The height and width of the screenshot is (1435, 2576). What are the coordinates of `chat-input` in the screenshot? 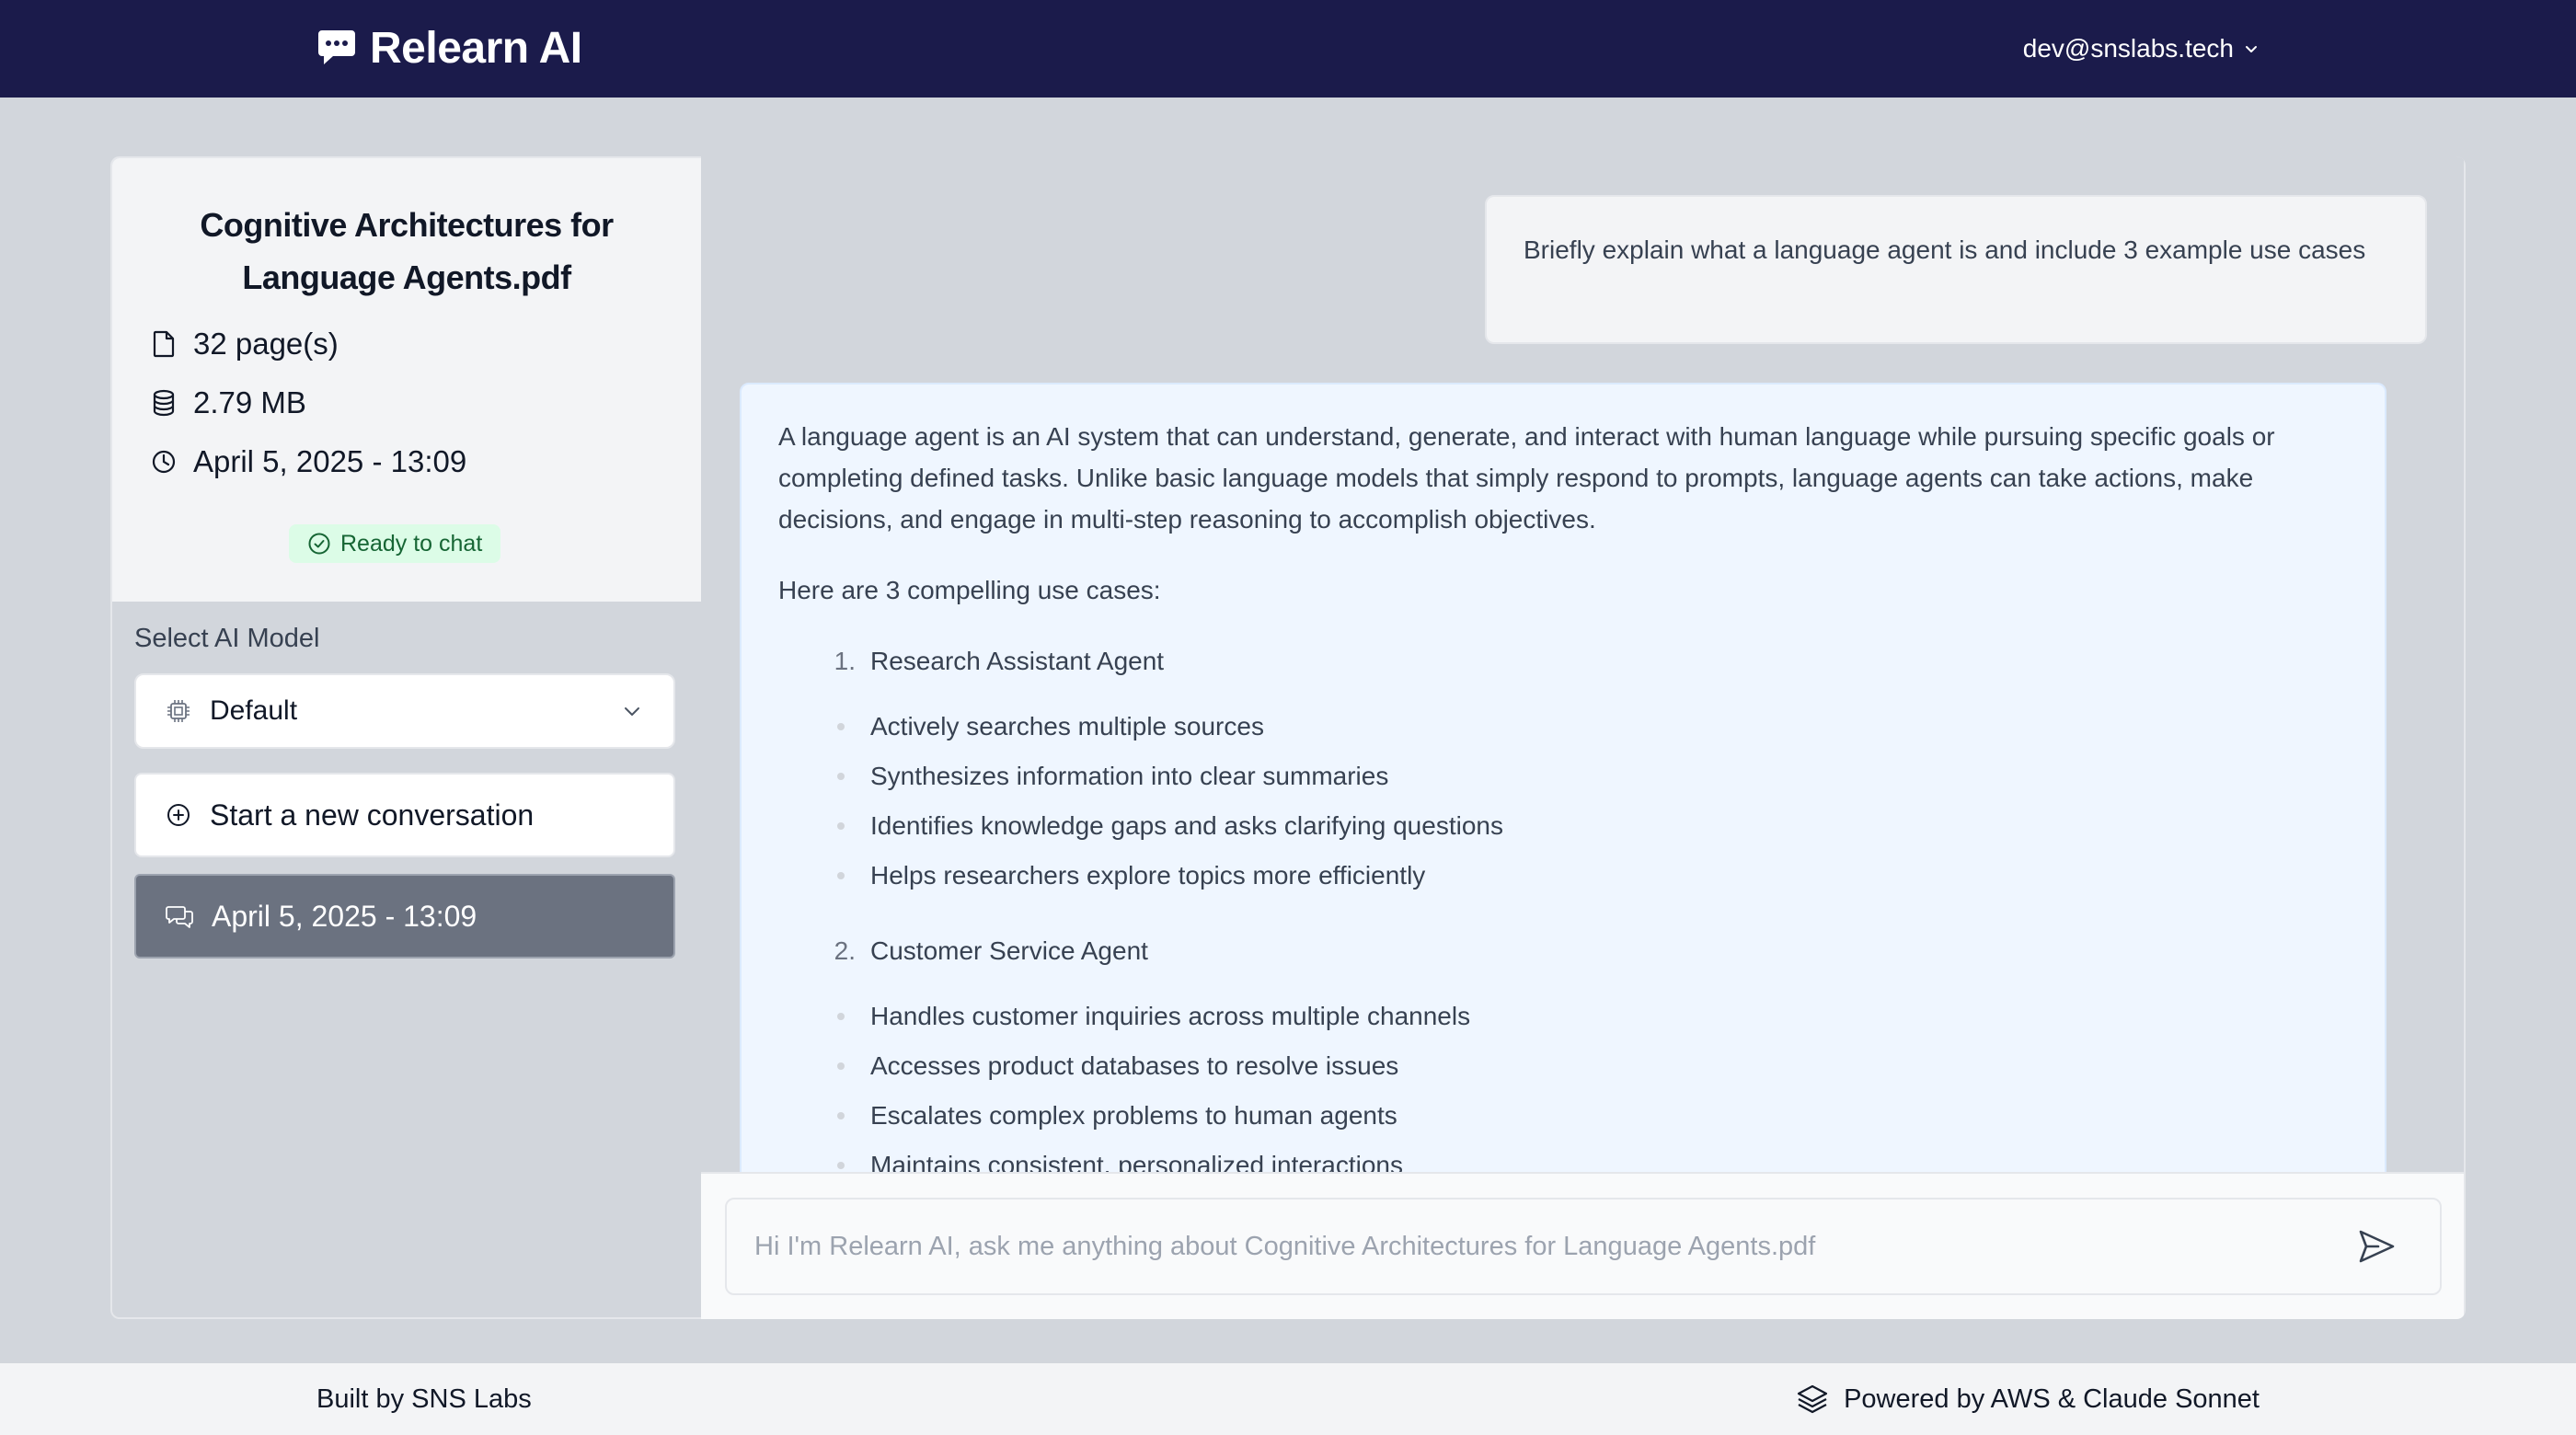 It's located at (1536, 1246).